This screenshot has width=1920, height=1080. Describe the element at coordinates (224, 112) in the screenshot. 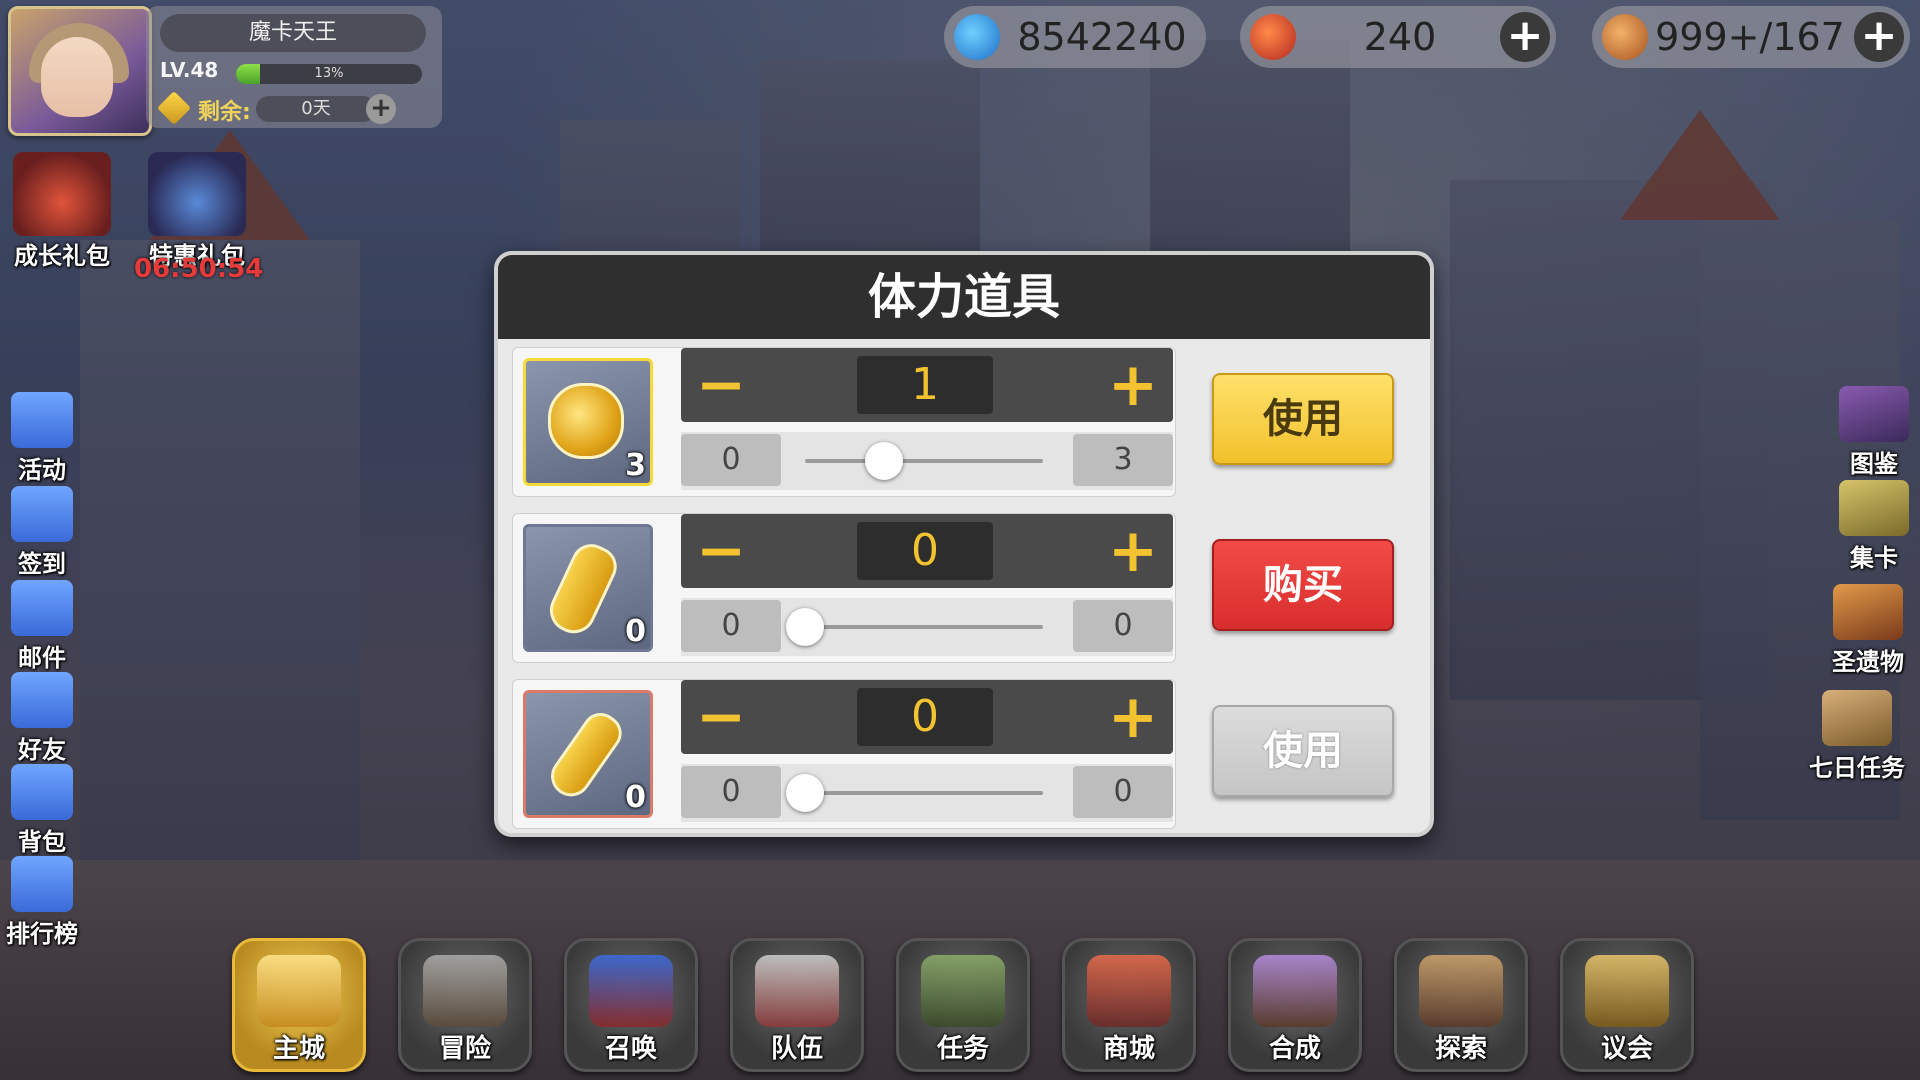

I see `remain-label: 剩余:` at that location.